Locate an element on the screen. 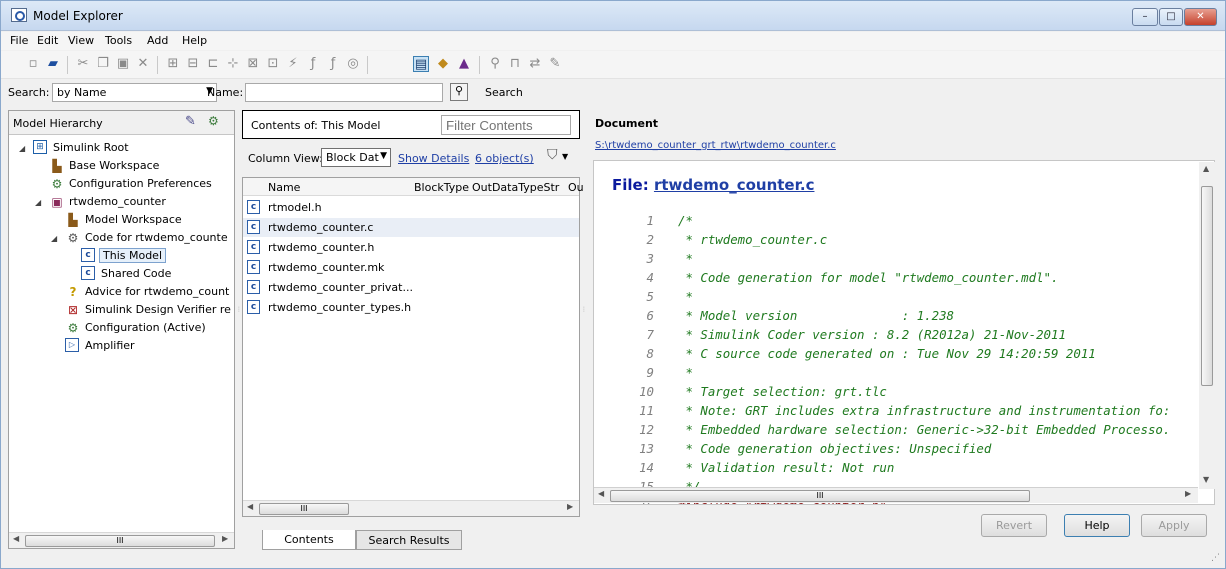  minimize-button: – is located at coordinates (1145, 17).